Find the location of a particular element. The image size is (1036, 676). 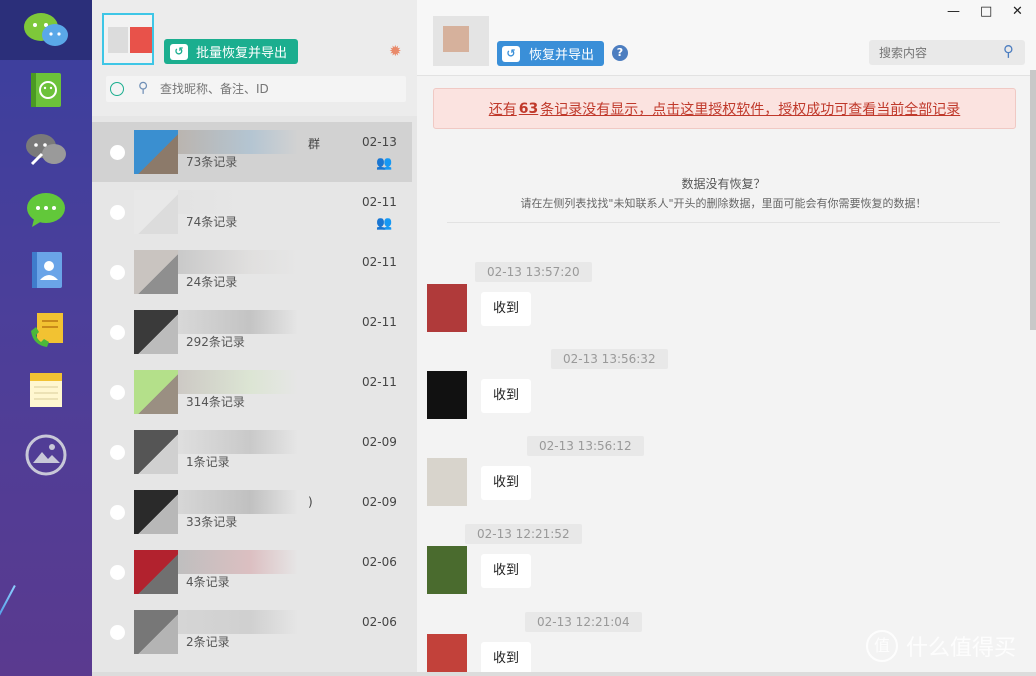

contact-search-input is located at coordinates (280, 89).